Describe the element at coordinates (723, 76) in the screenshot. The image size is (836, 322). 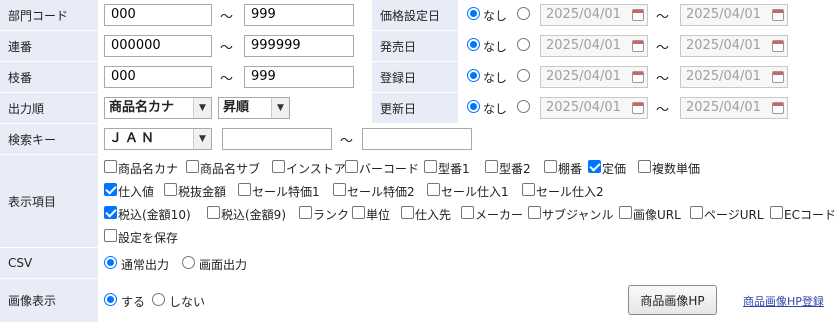
I see `register-date-to-value: 2025/04/01` at that location.